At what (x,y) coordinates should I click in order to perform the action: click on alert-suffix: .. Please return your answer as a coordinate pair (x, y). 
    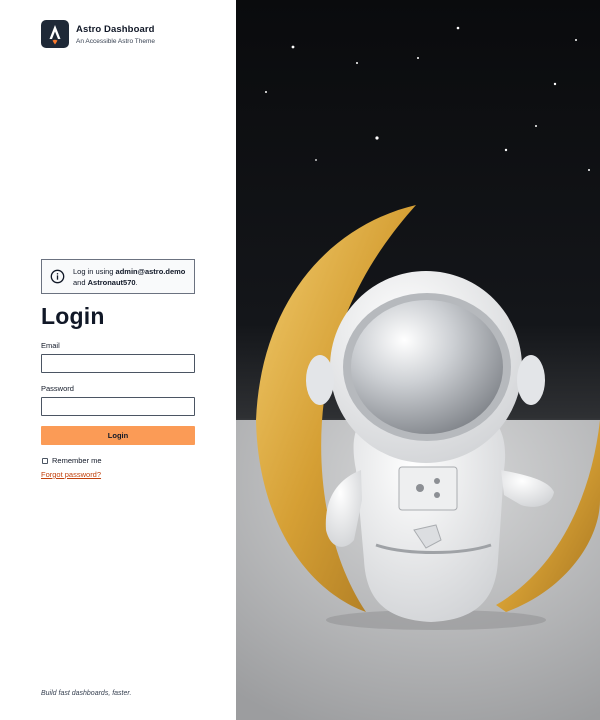
    Looking at the image, I should click on (136, 282).